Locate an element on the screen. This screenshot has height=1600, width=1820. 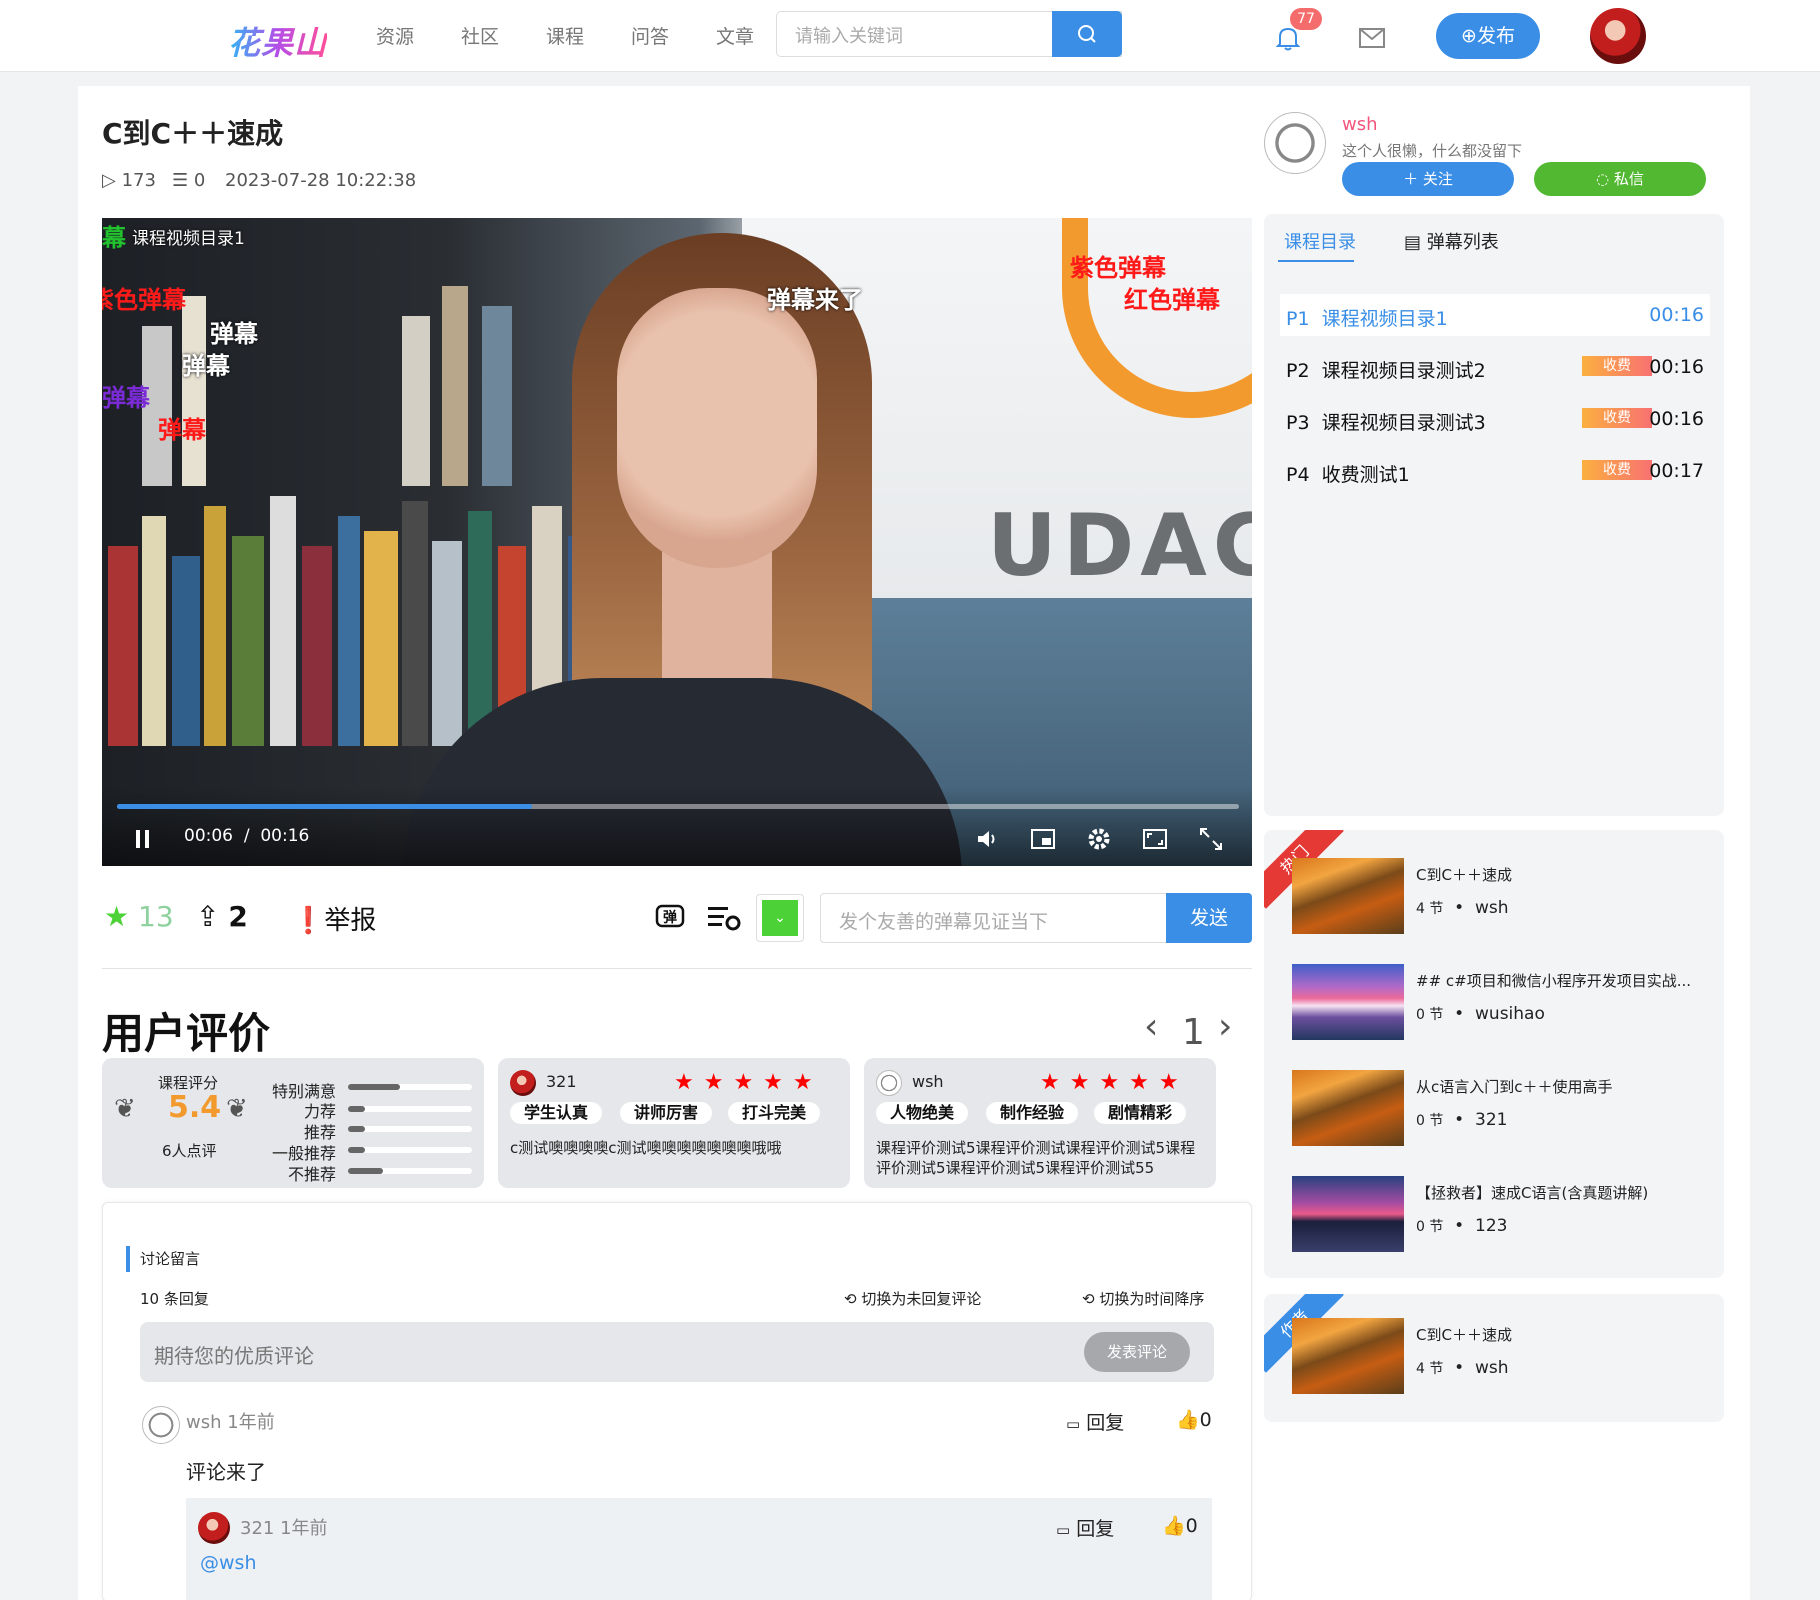
episode-item: P3 课程视频目录测试3 收费 00:16 is located at coordinates (1495, 419).